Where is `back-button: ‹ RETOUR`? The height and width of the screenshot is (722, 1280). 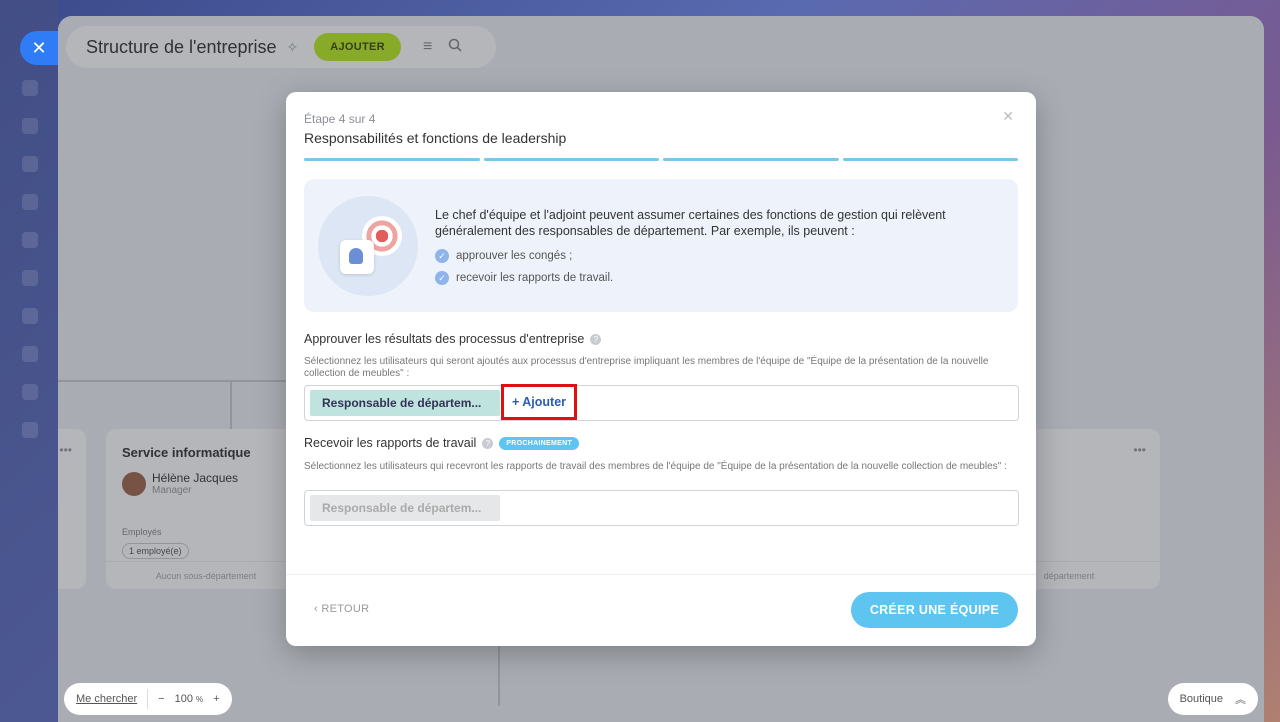 back-button: ‹ RETOUR is located at coordinates (341, 609).